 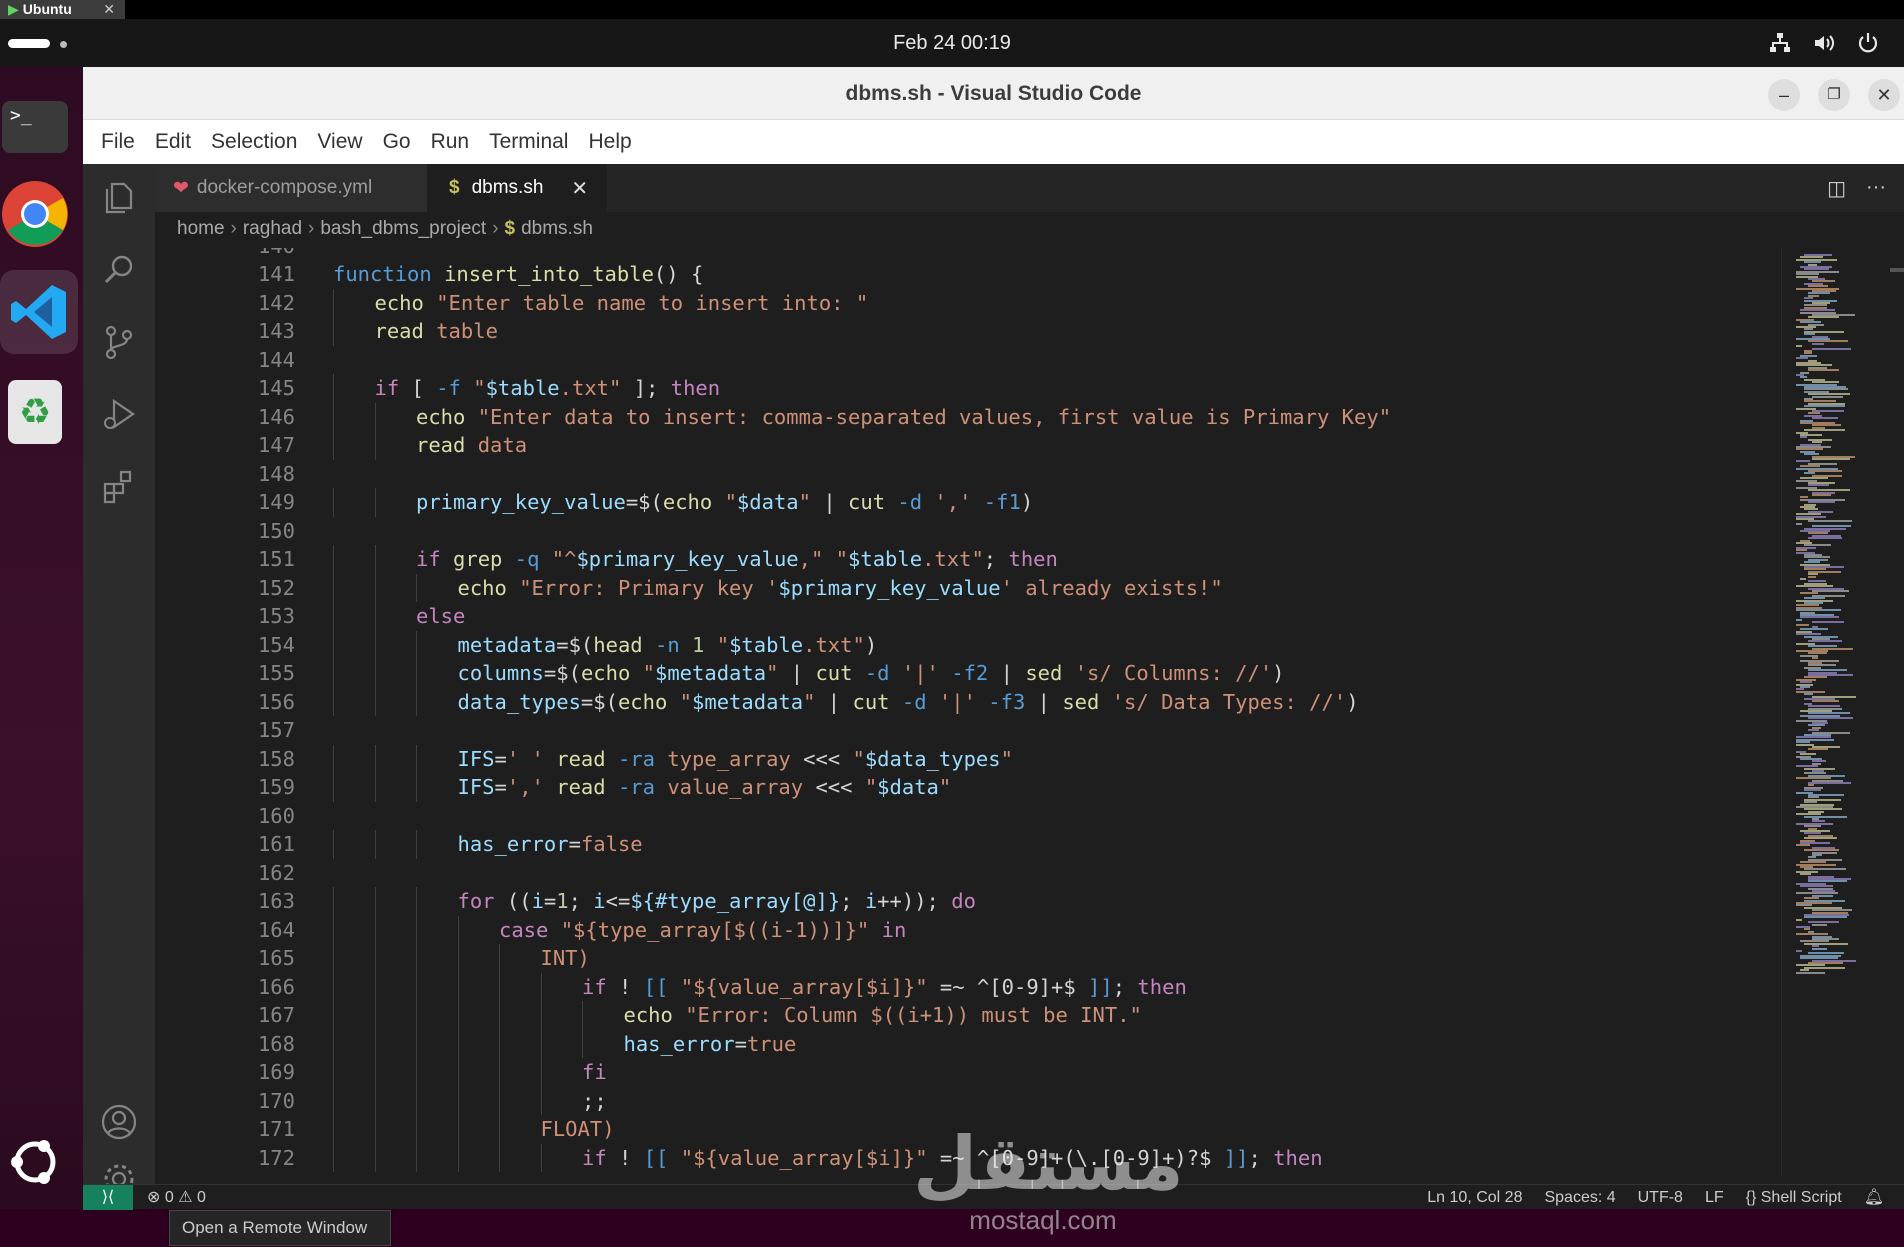 I want to click on menu-go: Go, so click(x=397, y=142).